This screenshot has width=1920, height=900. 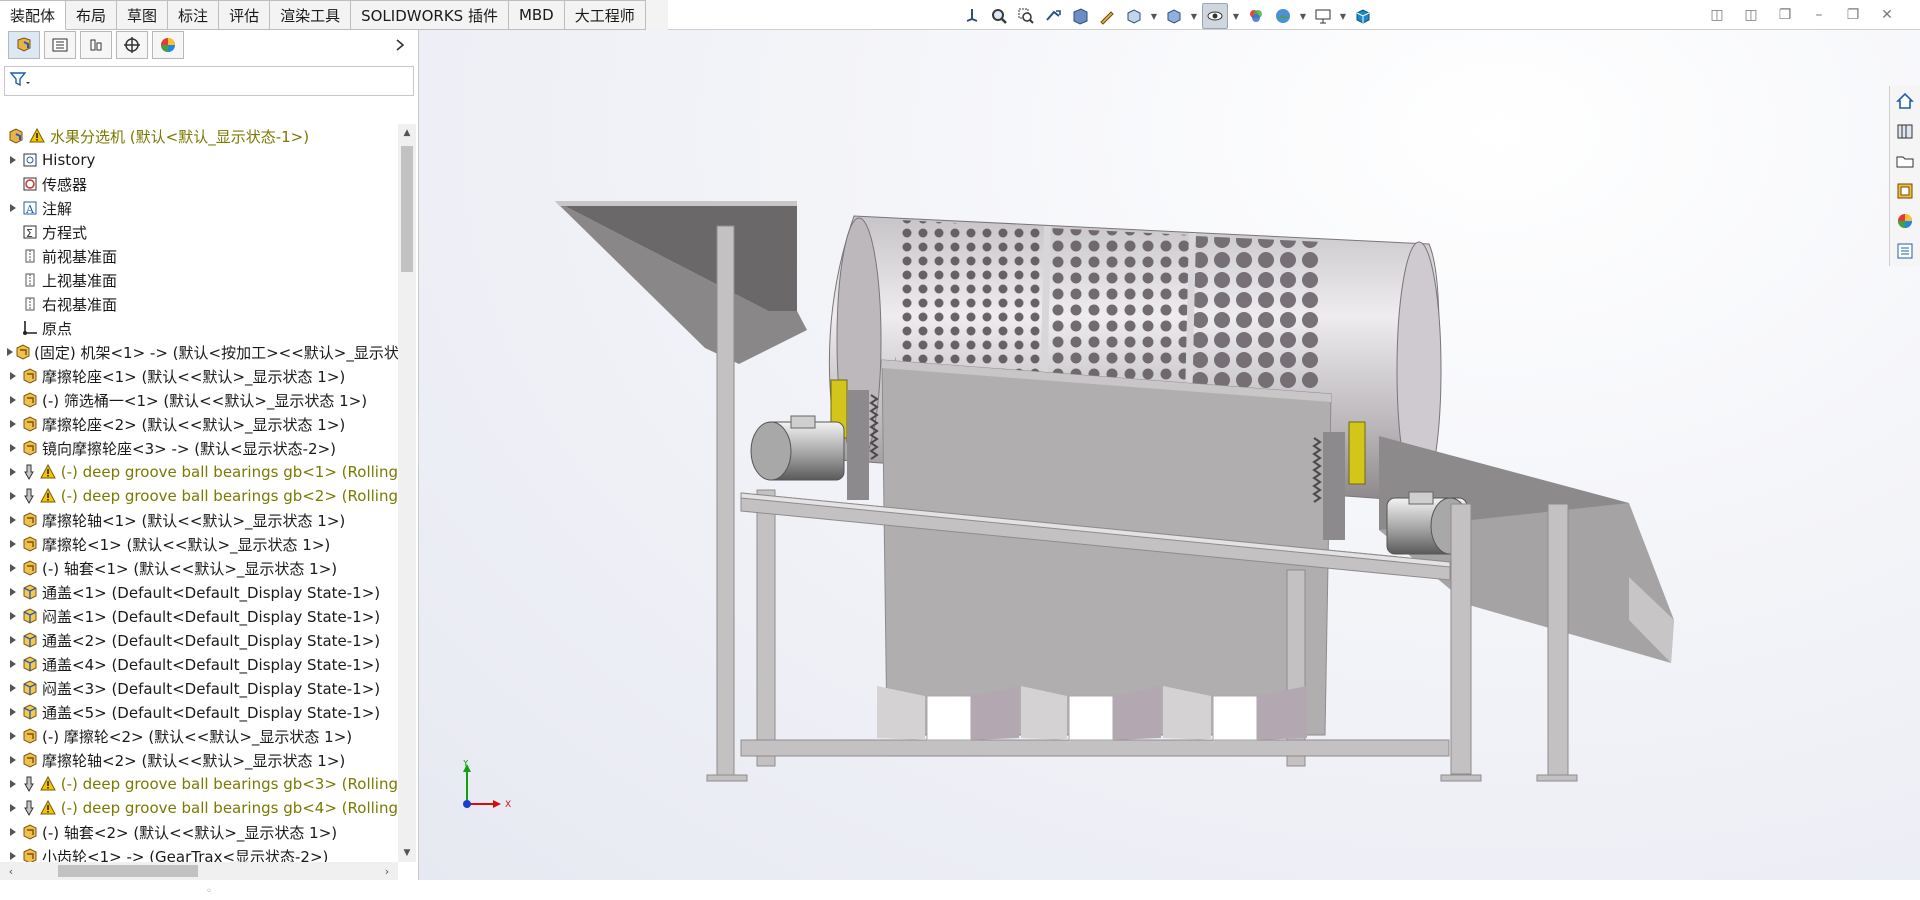 I want to click on tree-node: 传感器, so click(x=199, y=184).